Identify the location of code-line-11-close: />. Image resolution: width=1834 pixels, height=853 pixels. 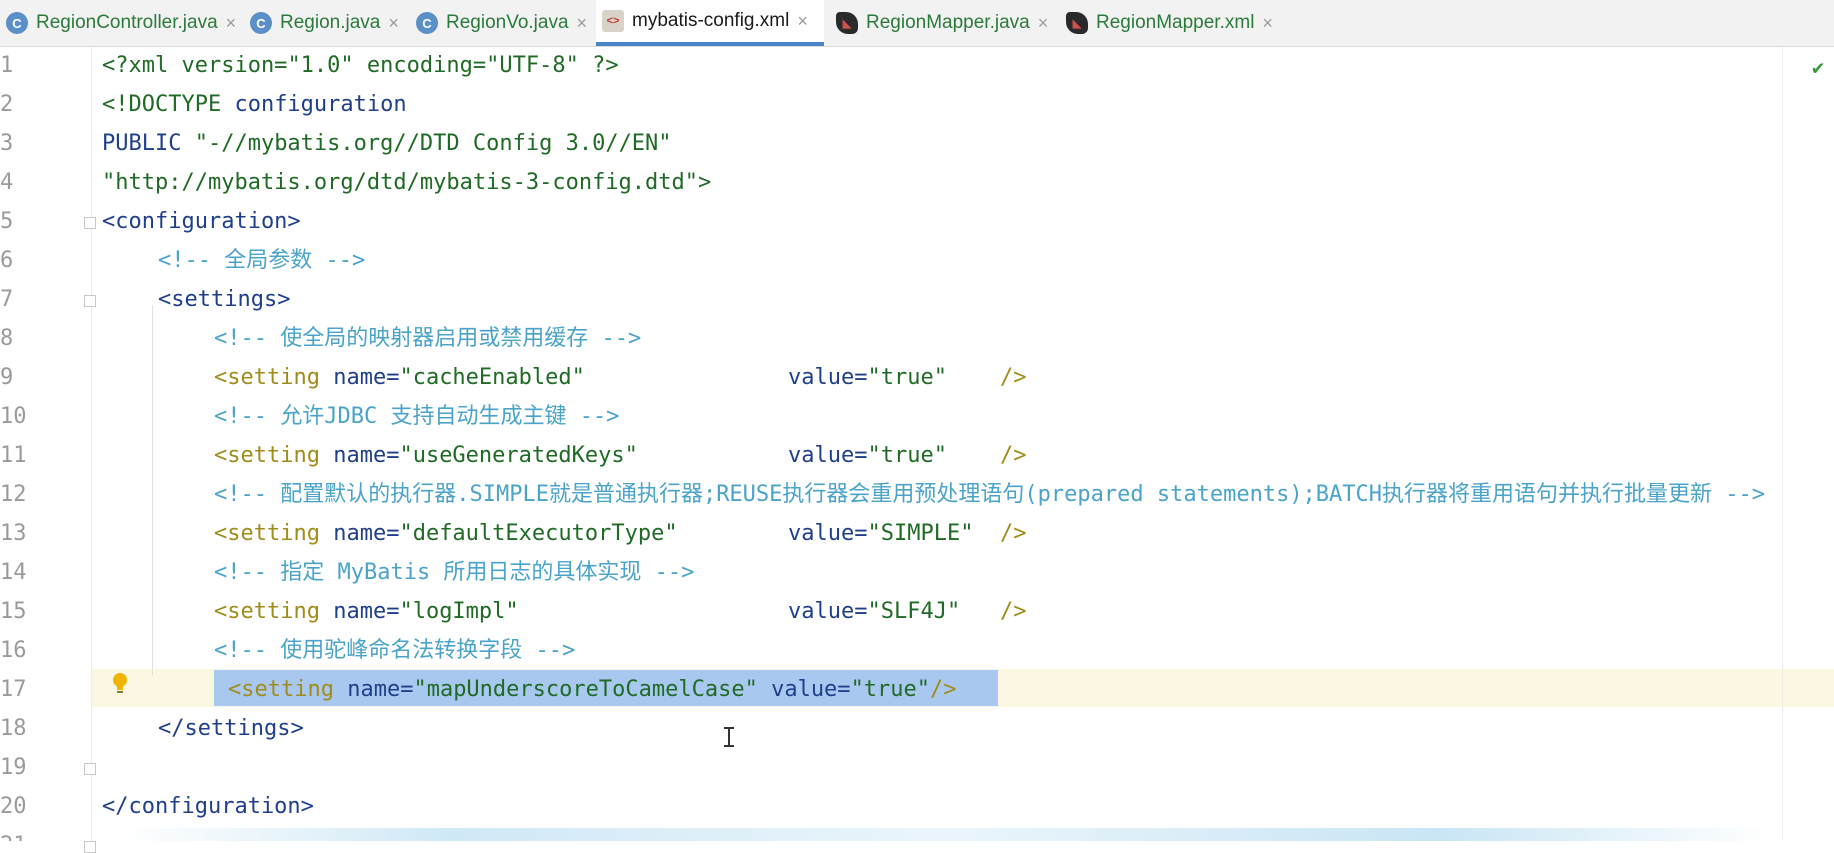
(1013, 456).